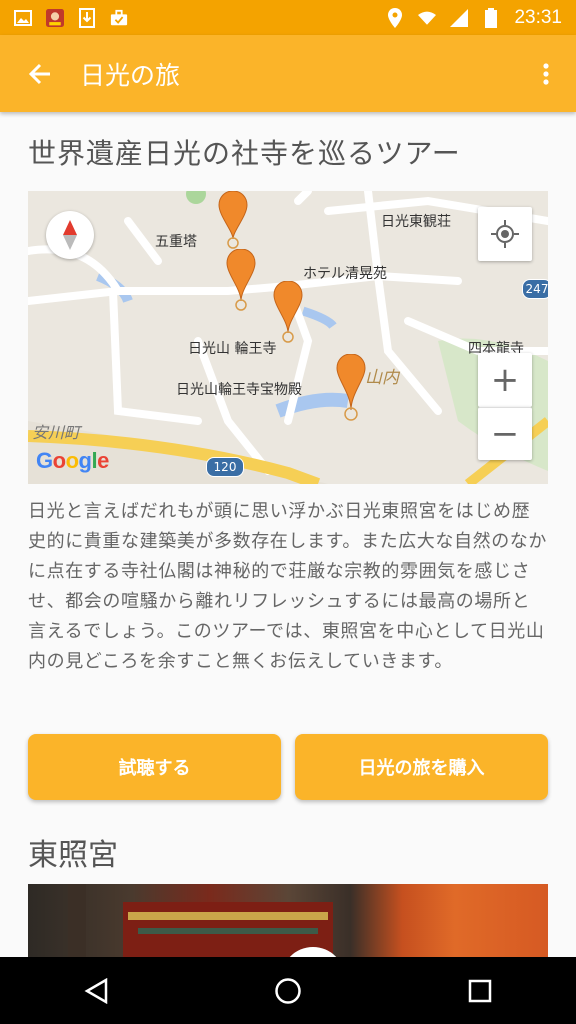 This screenshot has width=576, height=1024. Describe the element at coordinates (239, 390) in the screenshot. I see `map-label-homotsuden: 日光山輪王寺宝物殿` at that location.